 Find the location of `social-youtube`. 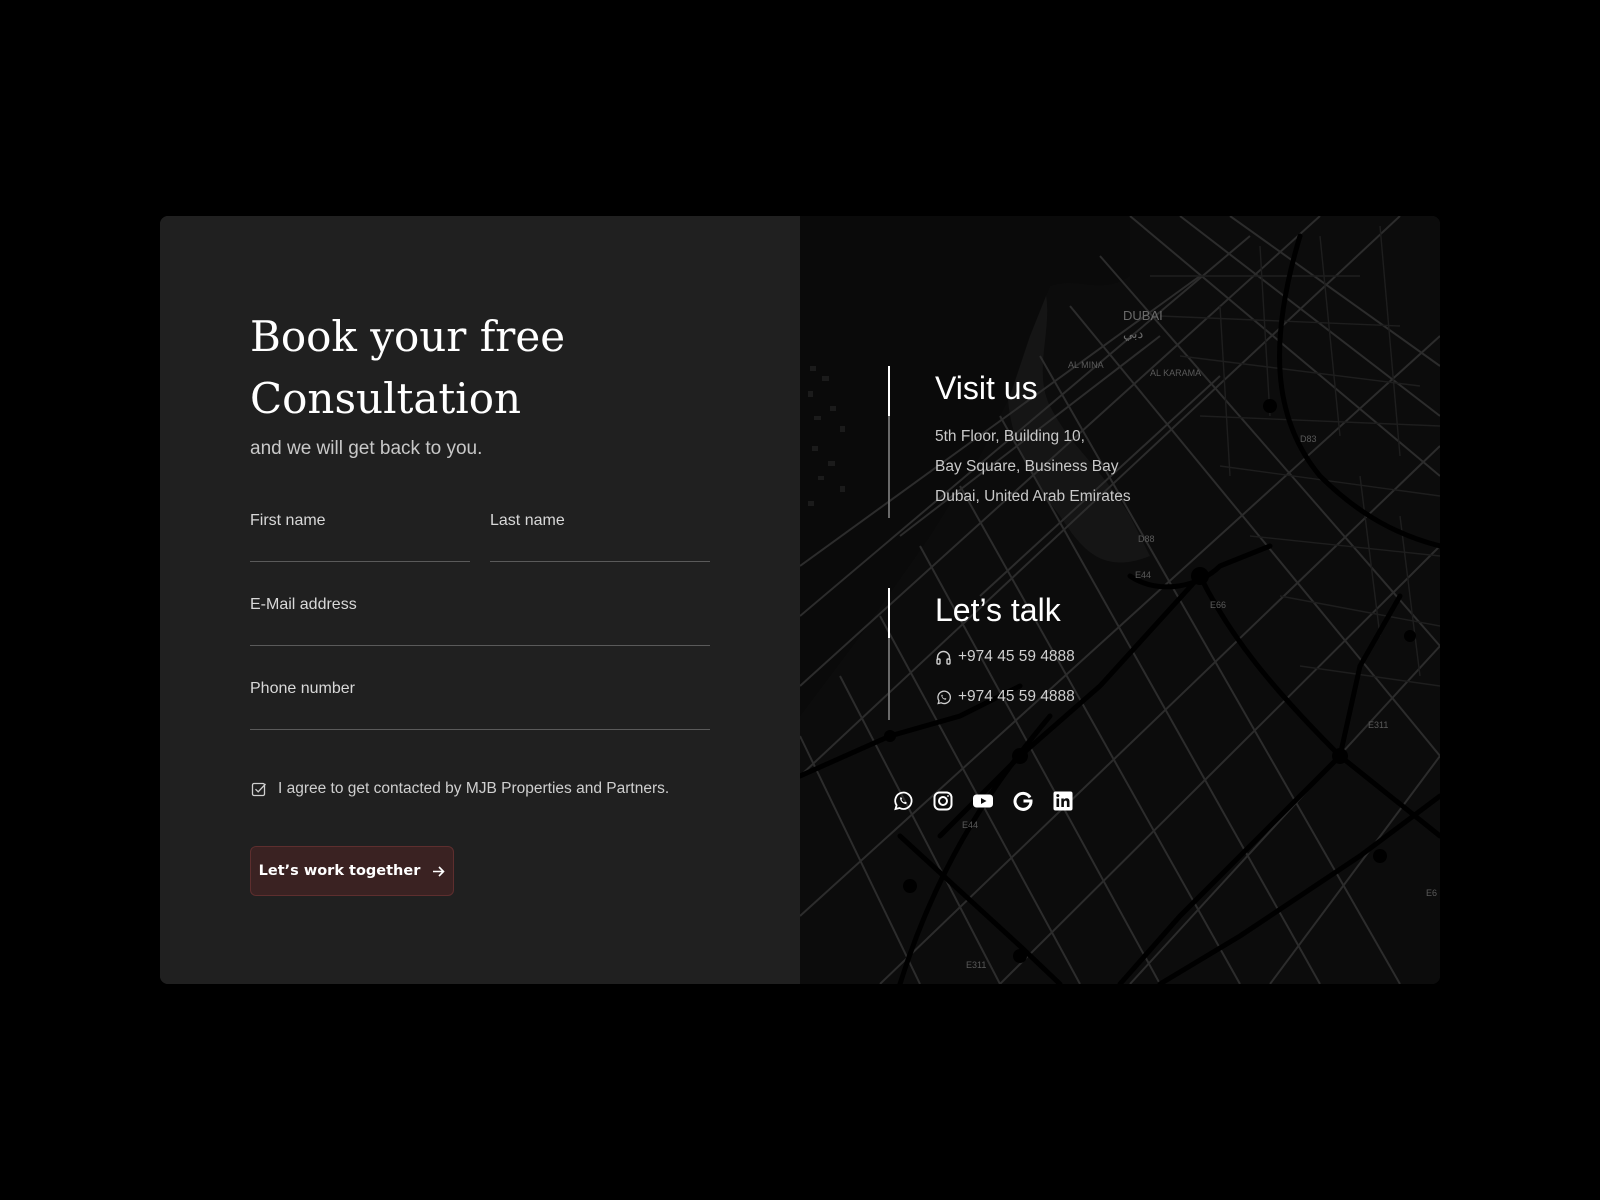

social-youtube is located at coordinates (983, 801).